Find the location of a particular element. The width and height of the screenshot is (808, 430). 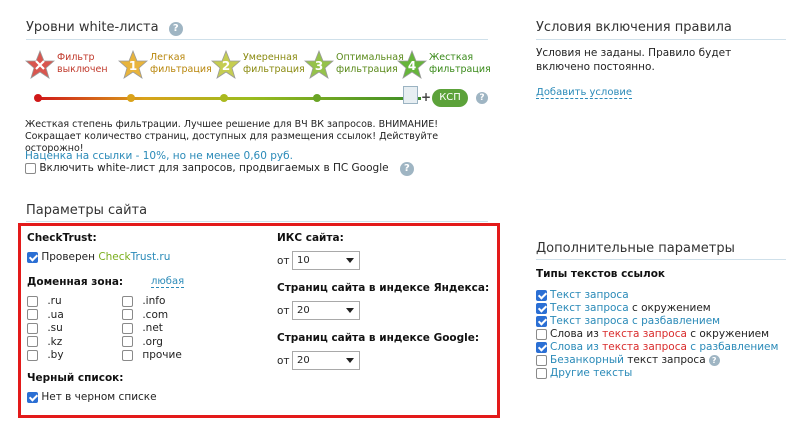

domain-option: .com is located at coordinates (145, 315).